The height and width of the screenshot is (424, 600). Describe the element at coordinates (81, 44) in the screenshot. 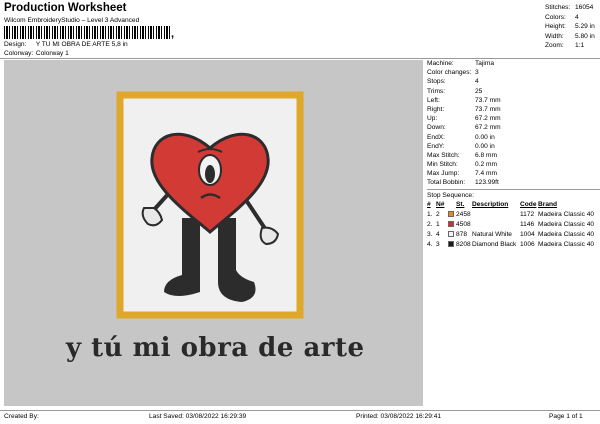

I see `design-value: Y TU MI OBRA DE ARTE 5,8 in` at that location.